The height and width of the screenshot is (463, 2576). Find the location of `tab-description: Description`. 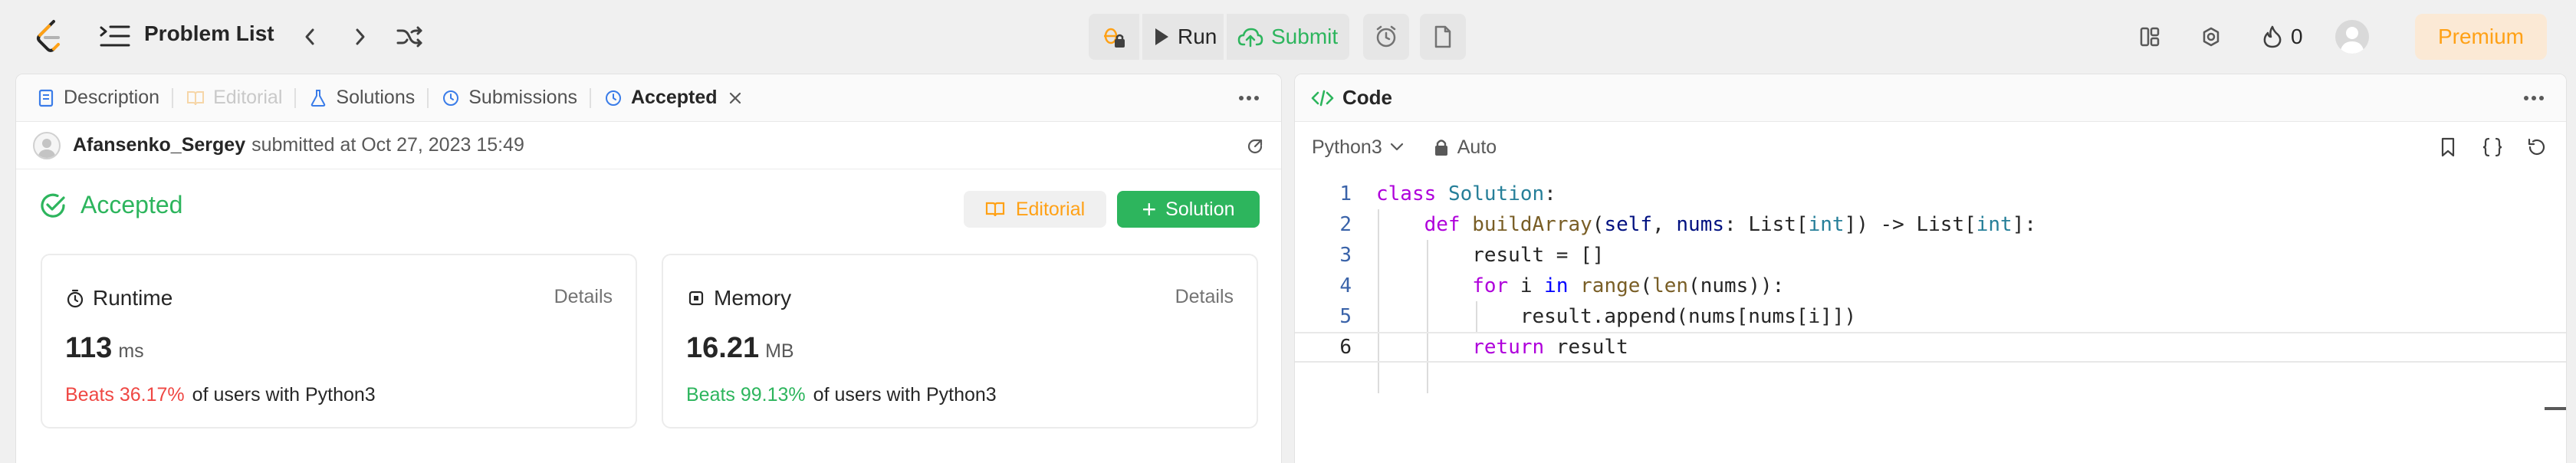

tab-description: Description is located at coordinates (98, 98).